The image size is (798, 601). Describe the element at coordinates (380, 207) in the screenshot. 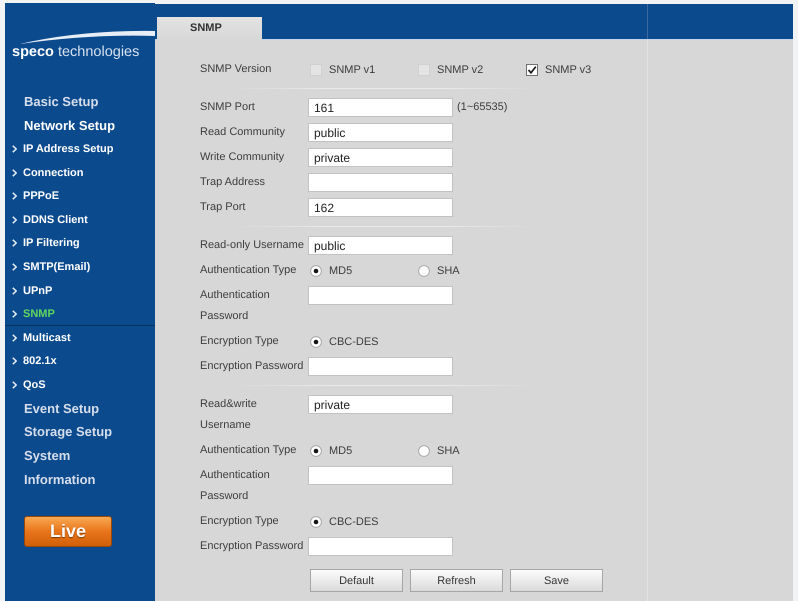

I see `input-field: 162` at that location.